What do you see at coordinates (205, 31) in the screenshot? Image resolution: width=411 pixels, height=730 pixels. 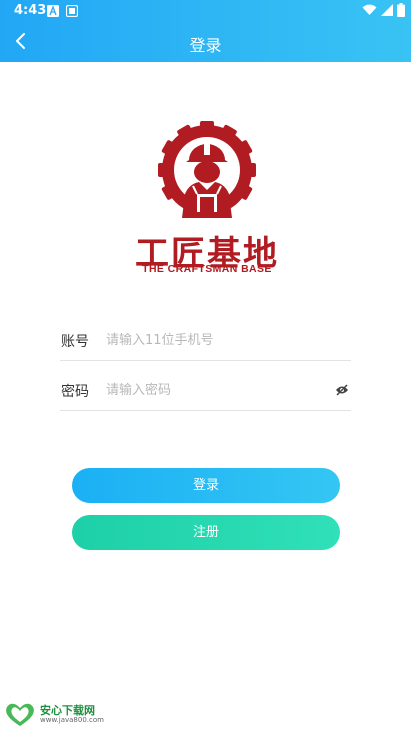 I see `header: 4:43 登录` at bounding box center [205, 31].